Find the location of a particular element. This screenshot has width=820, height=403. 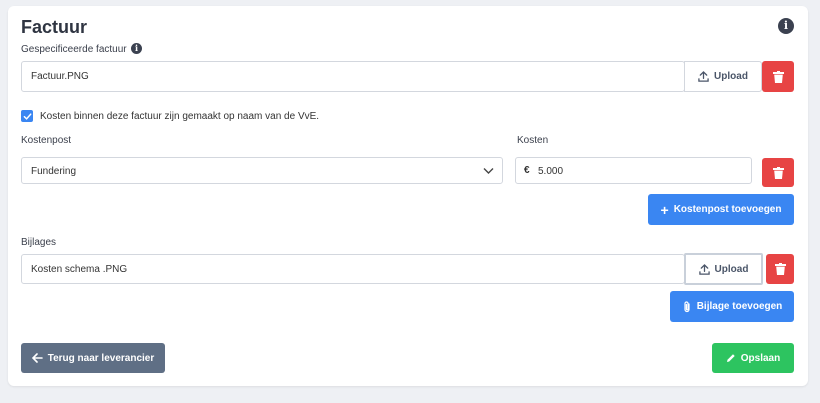

add-bijlage-label: Bijlage toevoegen is located at coordinates (739, 306).